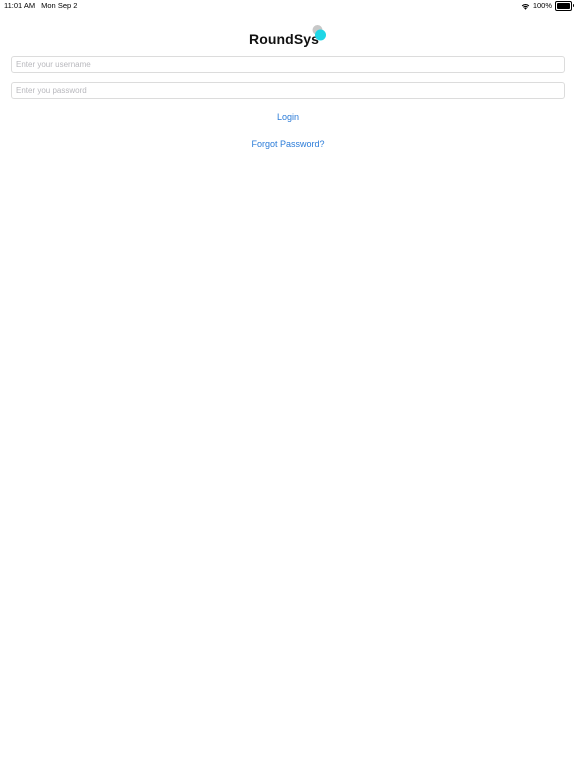  What do you see at coordinates (525, 6) in the screenshot?
I see `wifi-icon` at bounding box center [525, 6].